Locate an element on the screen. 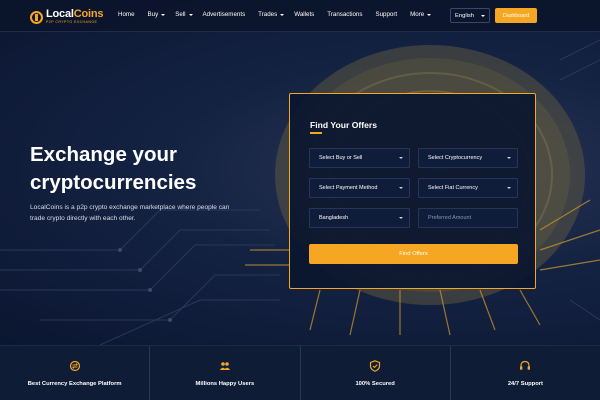  nav-item-home: Home is located at coordinates (126, 14).